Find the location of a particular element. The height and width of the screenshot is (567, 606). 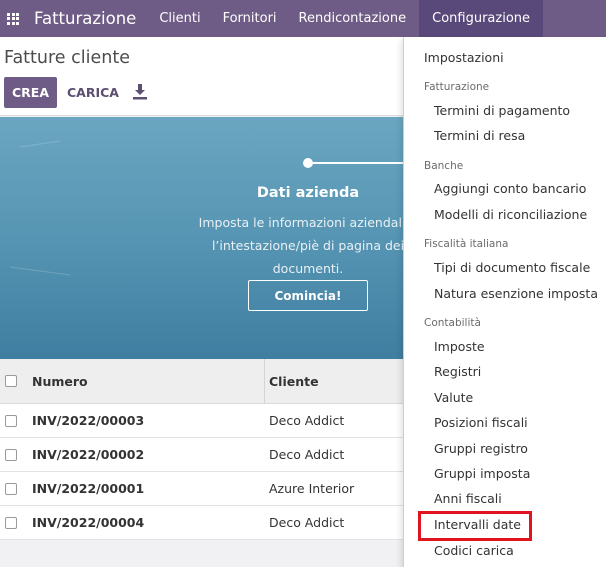

highlight-box is located at coordinates (475, 526).